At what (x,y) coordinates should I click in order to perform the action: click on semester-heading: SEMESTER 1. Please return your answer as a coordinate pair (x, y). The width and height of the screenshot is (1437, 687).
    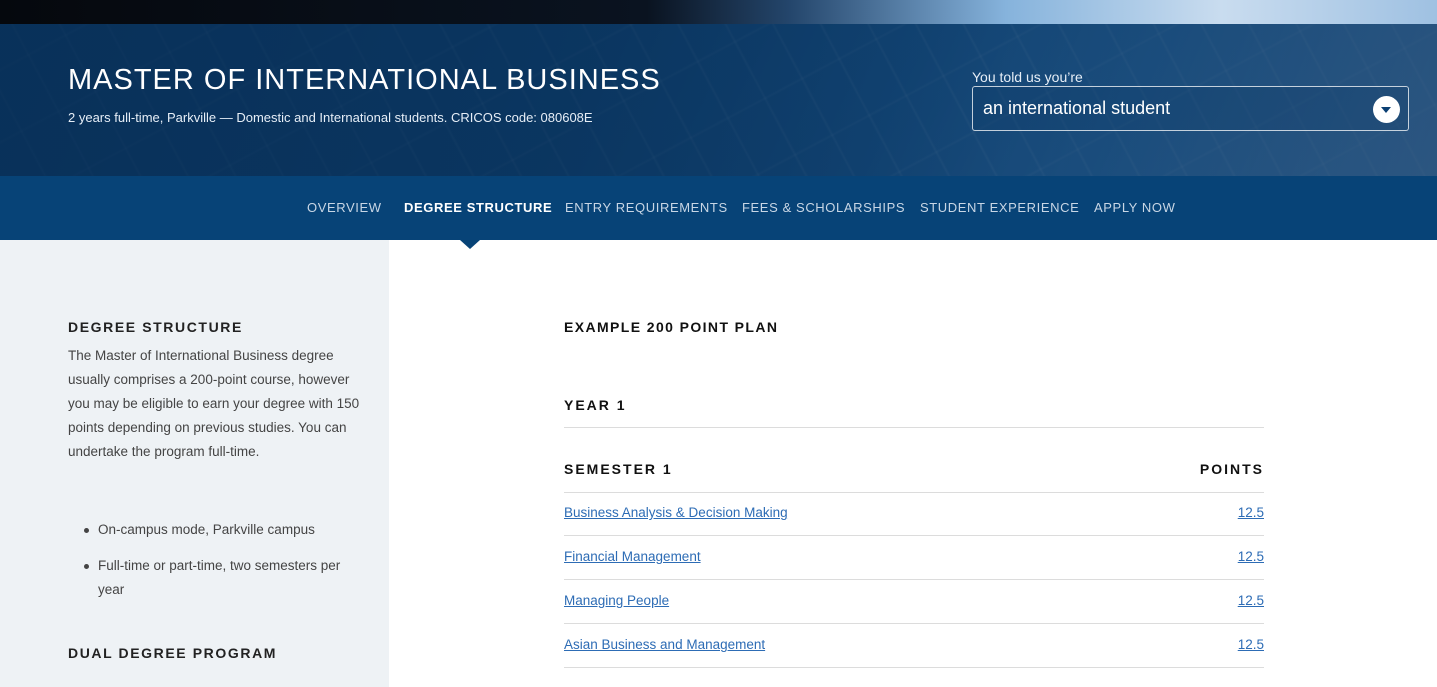
    Looking at the image, I should click on (618, 469).